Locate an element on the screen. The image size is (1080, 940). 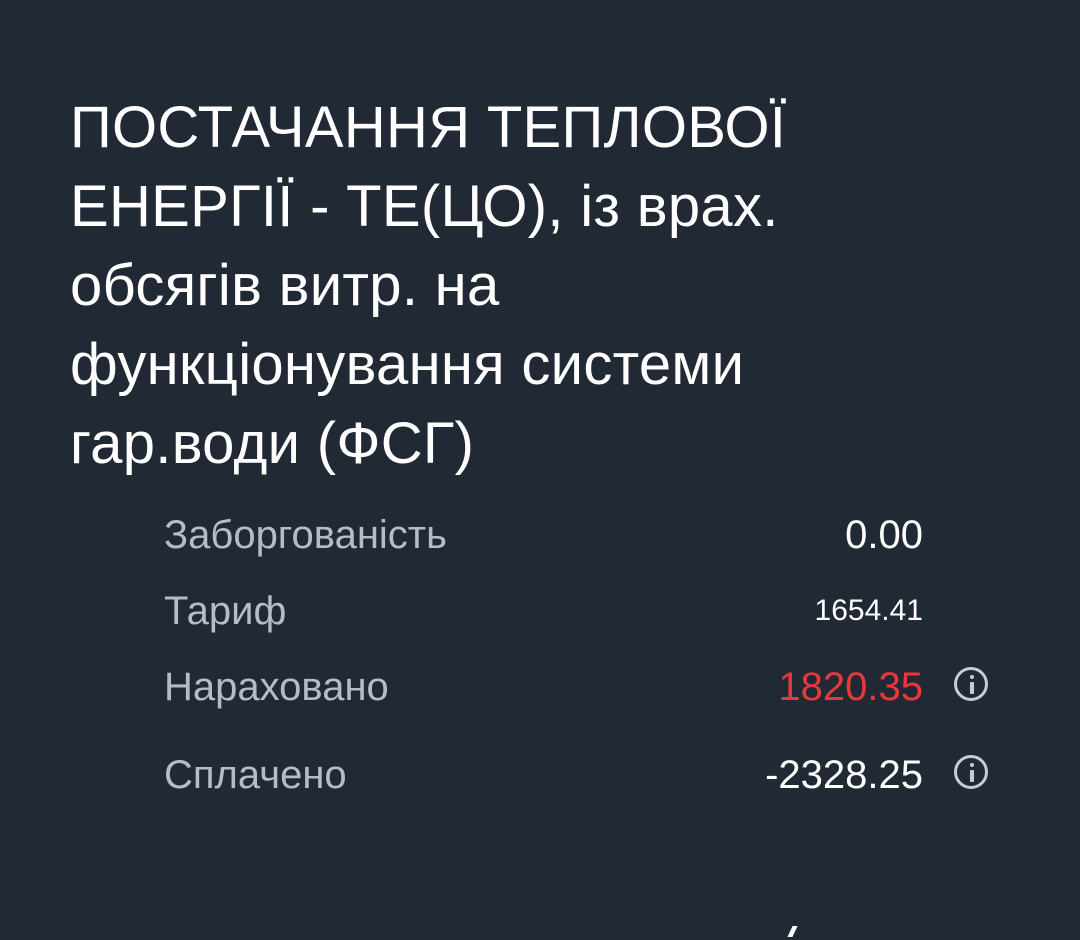
debt-label: Заборгованість is located at coordinates (305, 535).